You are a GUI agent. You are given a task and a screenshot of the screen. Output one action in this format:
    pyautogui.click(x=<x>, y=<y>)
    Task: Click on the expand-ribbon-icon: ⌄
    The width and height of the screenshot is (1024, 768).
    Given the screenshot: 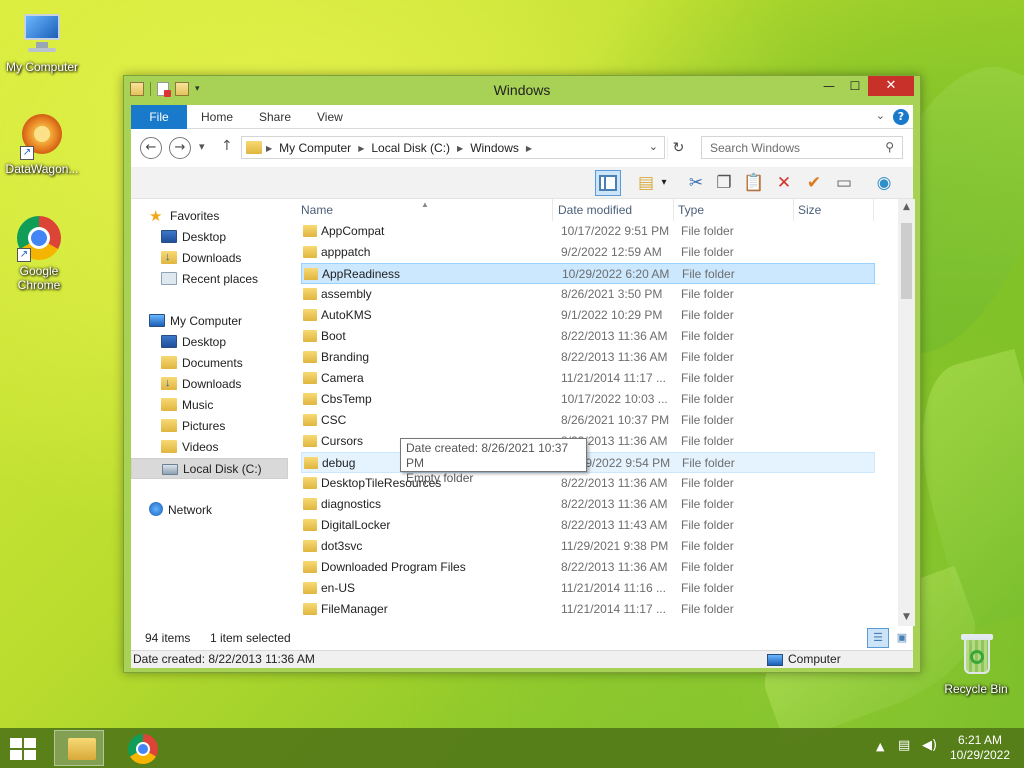 What is the action you would take?
    pyautogui.click(x=880, y=115)
    